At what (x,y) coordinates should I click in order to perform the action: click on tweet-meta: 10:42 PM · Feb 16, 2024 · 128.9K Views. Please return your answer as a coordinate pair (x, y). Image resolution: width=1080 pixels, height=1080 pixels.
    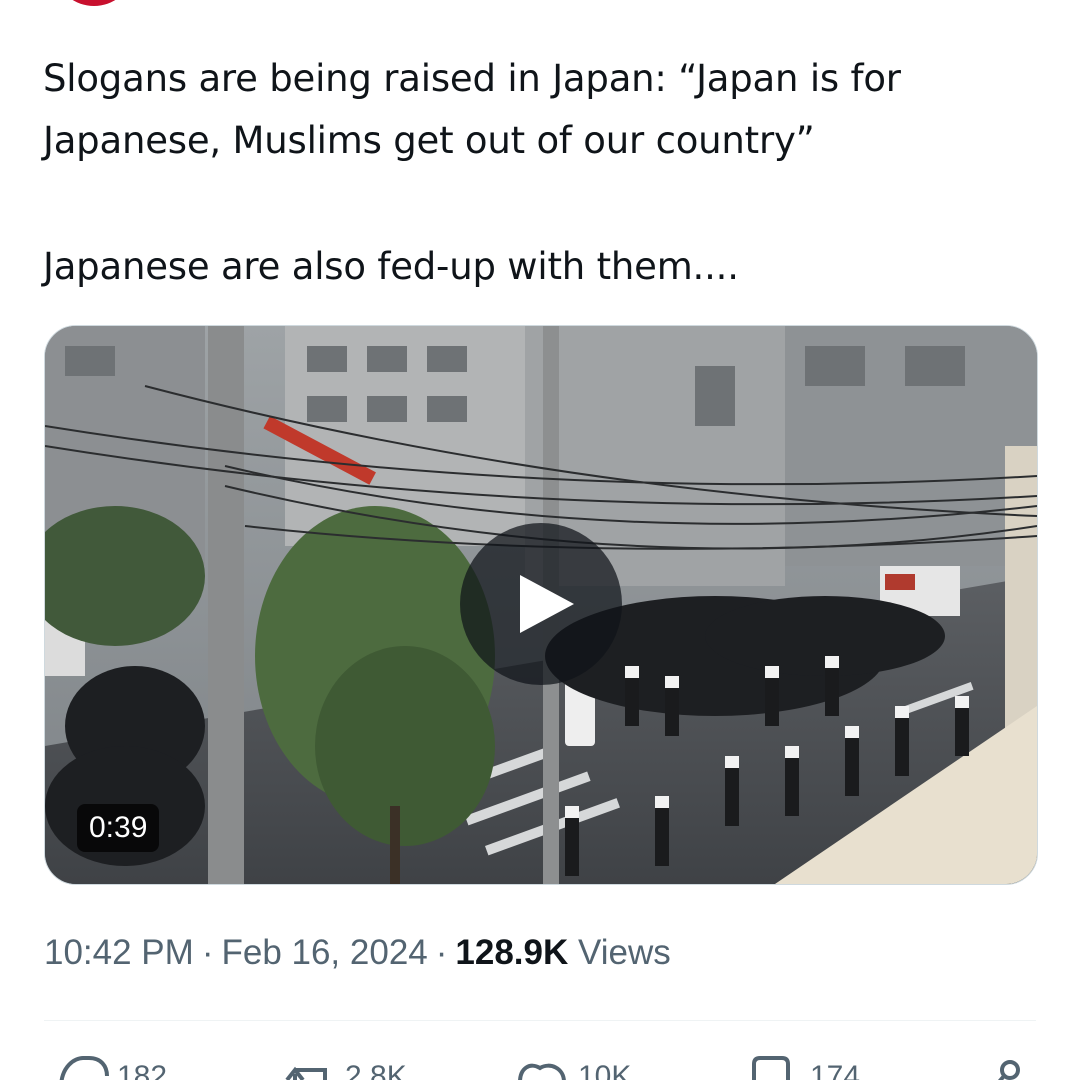
    Looking at the image, I should click on (357, 953).